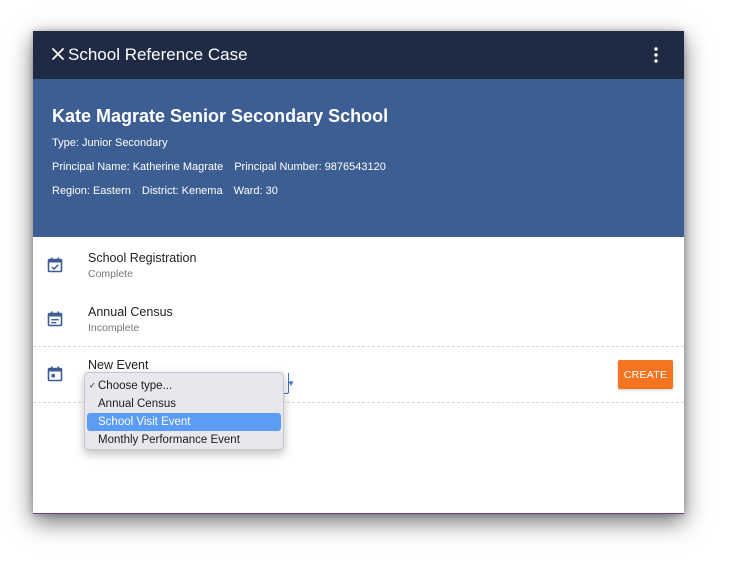  I want to click on event-title: School Registration, so click(142, 258).